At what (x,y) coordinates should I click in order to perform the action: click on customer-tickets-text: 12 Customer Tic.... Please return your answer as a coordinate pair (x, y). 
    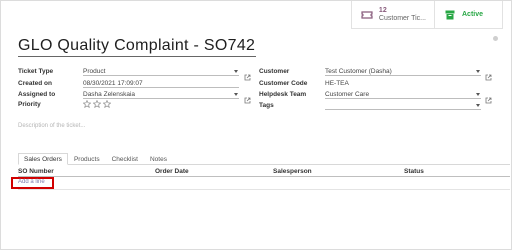
    Looking at the image, I should click on (402, 15).